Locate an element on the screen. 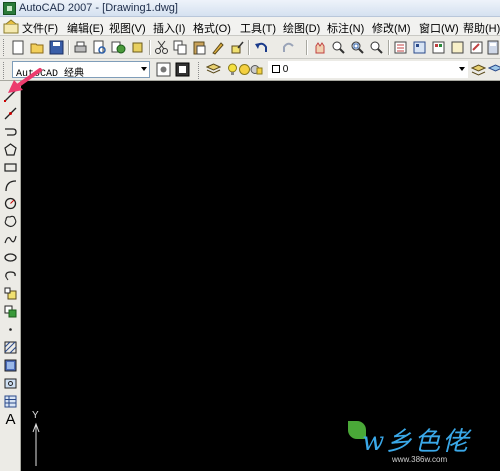  3d-dwf-icon is located at coordinates (137, 47).